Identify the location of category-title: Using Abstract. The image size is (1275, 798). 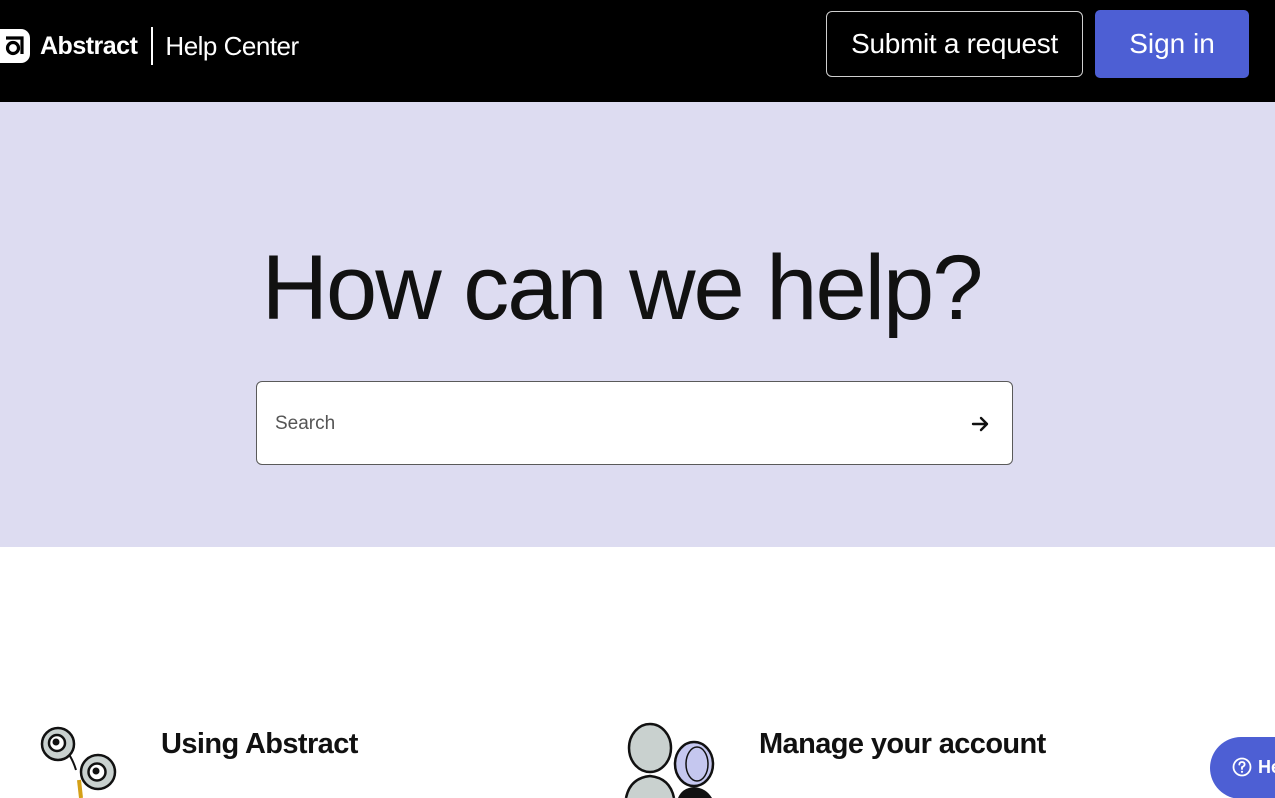
(259, 744).